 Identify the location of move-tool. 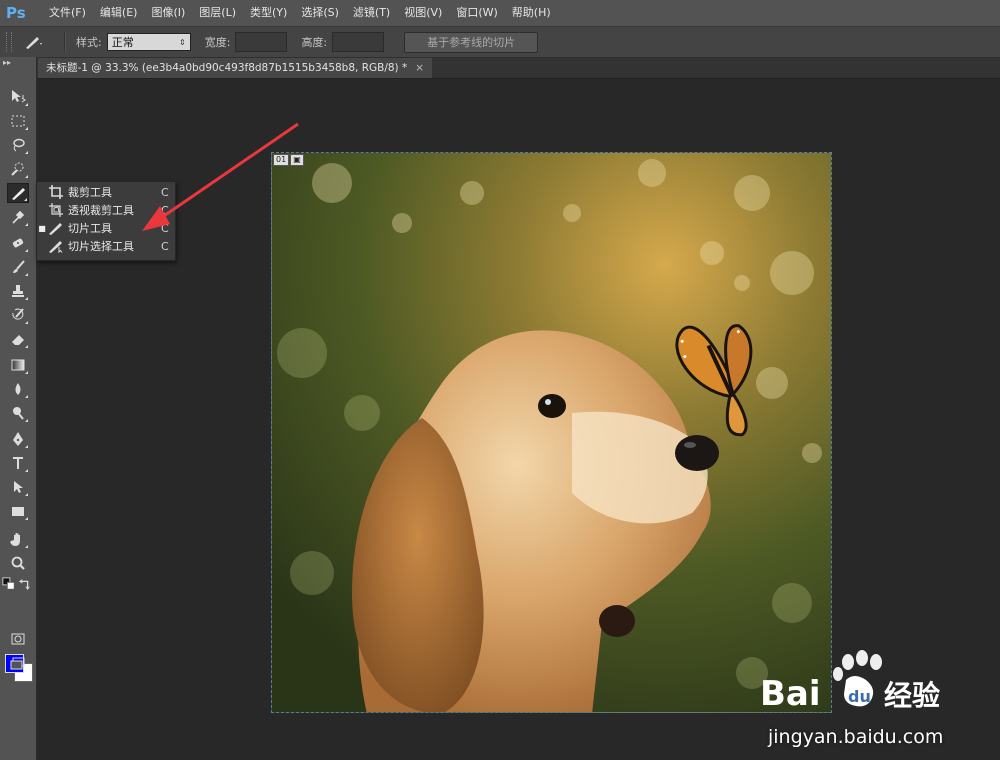
(18, 97).